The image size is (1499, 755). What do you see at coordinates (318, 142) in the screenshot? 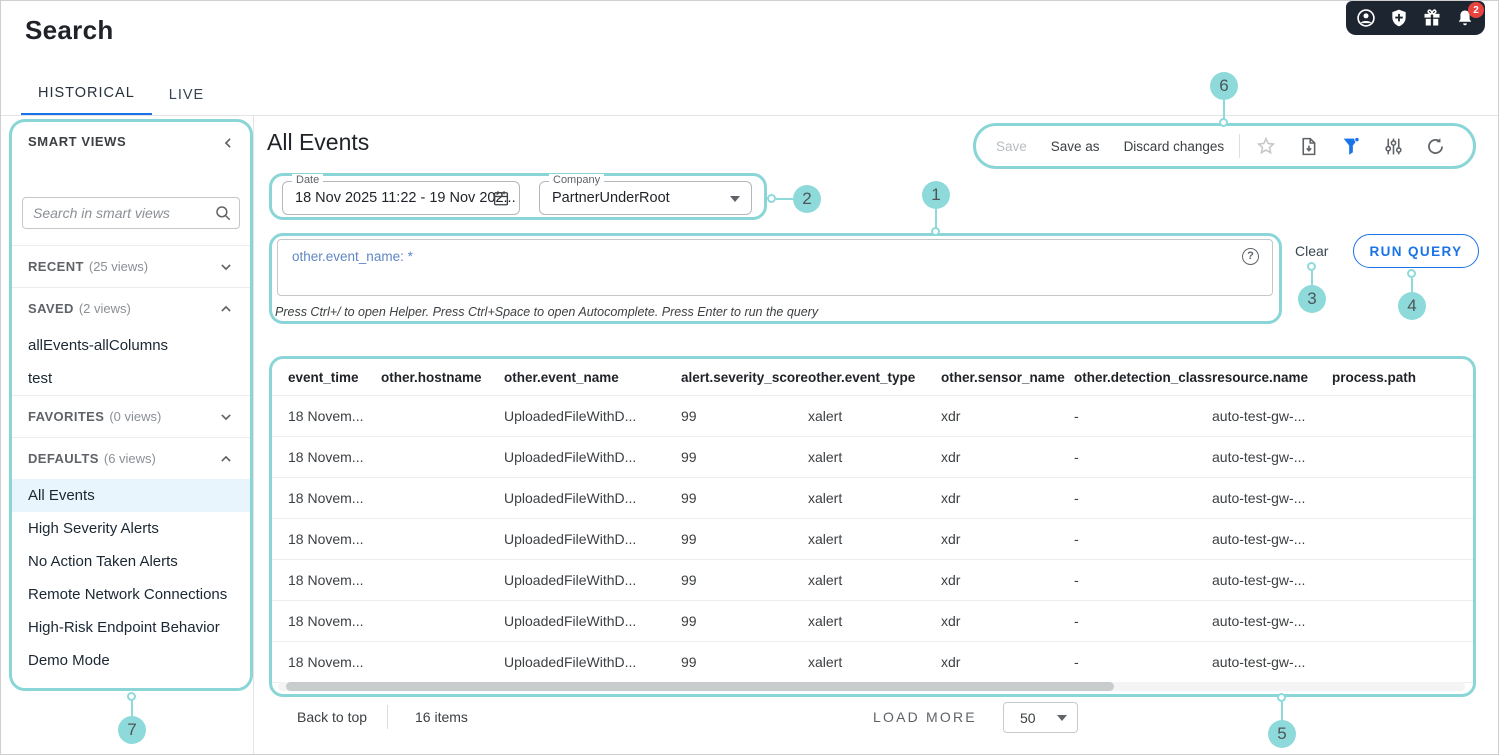
I see `view-title: All Events` at bounding box center [318, 142].